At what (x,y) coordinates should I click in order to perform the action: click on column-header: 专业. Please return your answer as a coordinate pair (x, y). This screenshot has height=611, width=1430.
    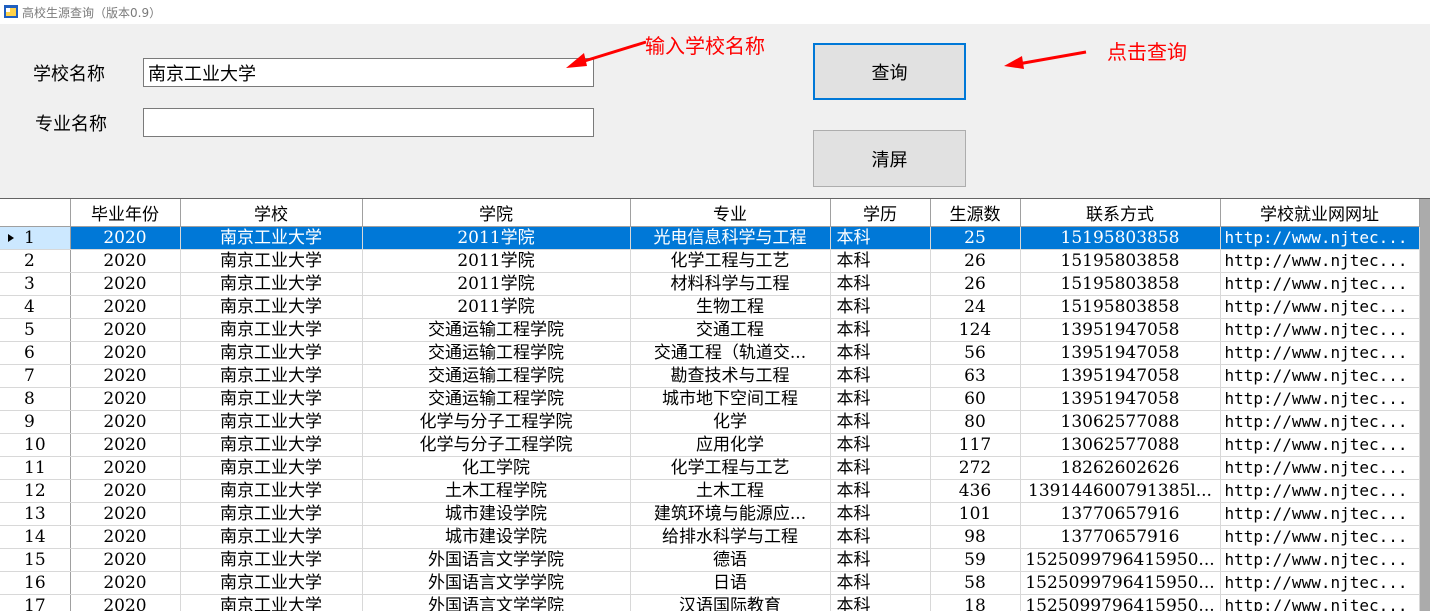
    Looking at the image, I should click on (730, 213).